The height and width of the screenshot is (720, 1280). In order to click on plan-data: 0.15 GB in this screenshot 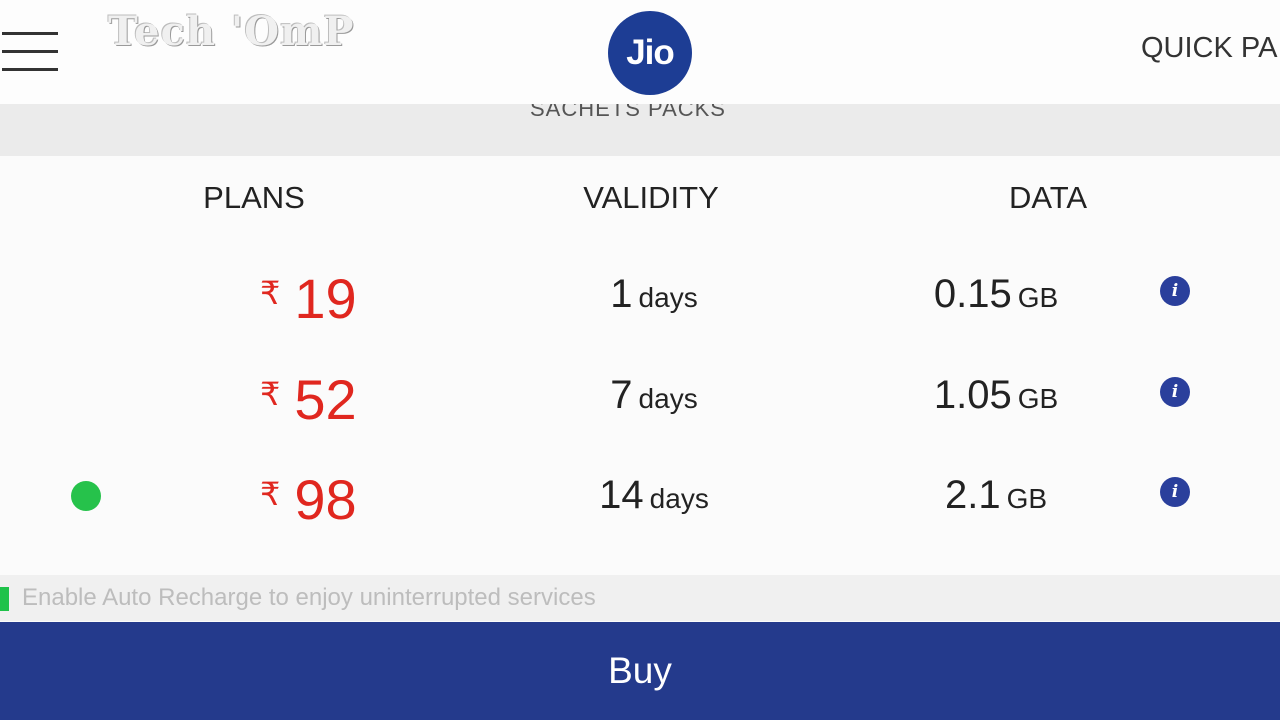, I will do `click(996, 294)`.